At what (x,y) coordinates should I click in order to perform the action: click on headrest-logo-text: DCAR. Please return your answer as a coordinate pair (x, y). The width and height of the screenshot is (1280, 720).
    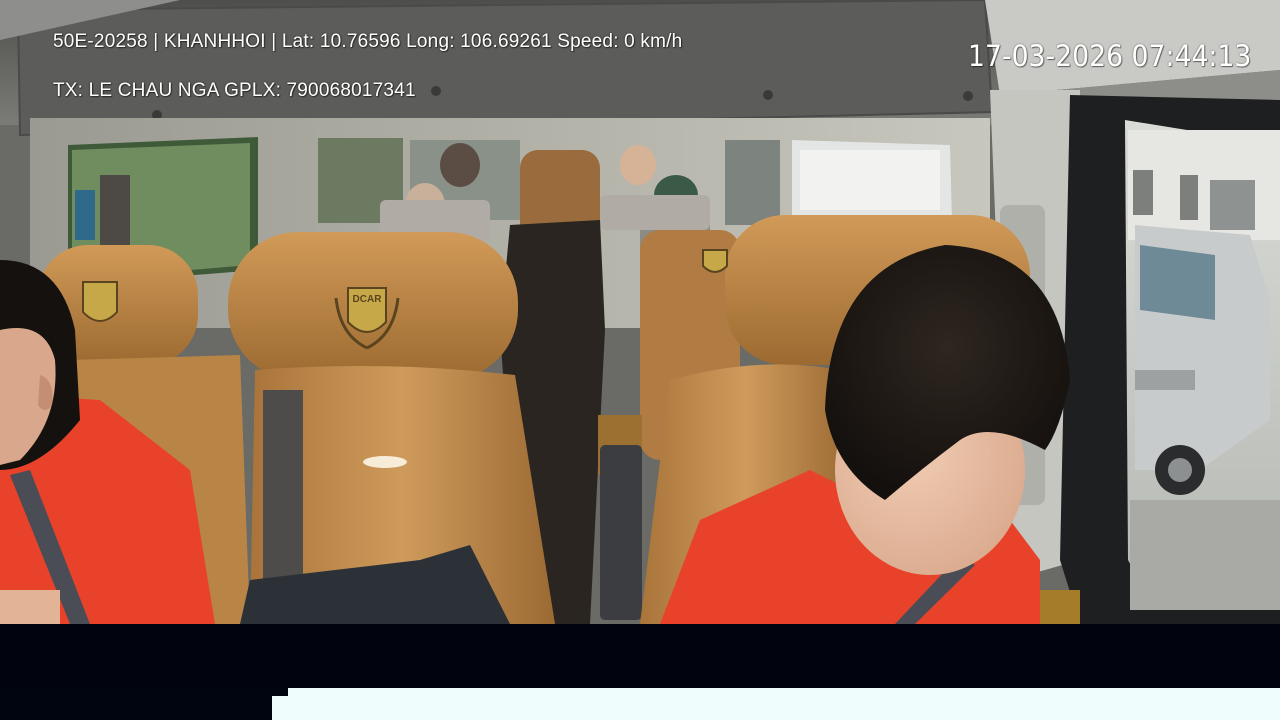
    Looking at the image, I should click on (368, 299).